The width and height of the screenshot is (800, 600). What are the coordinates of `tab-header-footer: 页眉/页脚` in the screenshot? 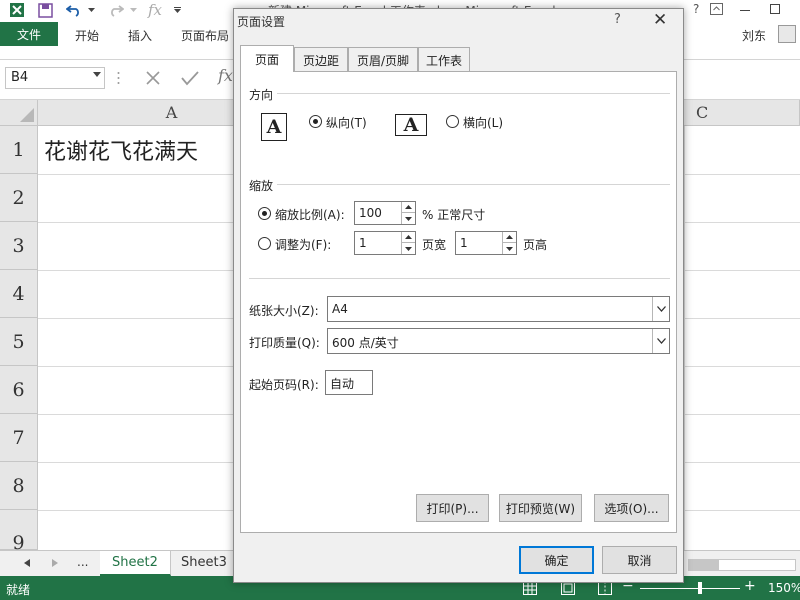 It's located at (383, 59).